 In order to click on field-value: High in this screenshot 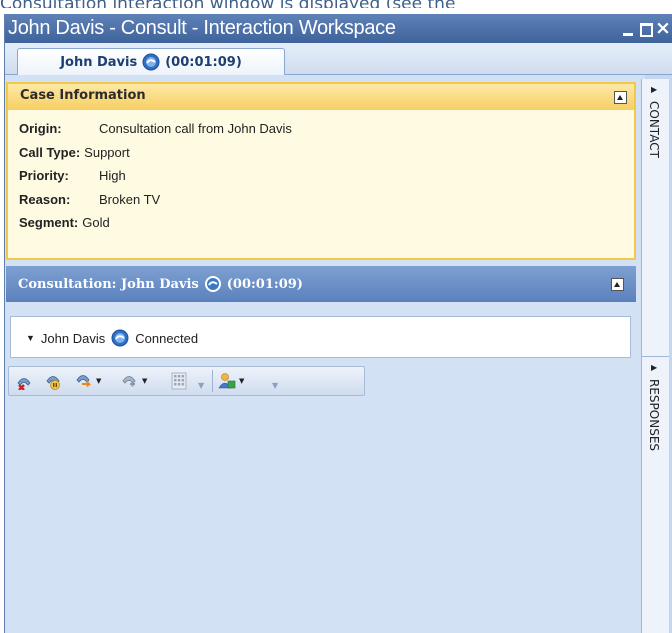, I will do `click(112, 175)`.